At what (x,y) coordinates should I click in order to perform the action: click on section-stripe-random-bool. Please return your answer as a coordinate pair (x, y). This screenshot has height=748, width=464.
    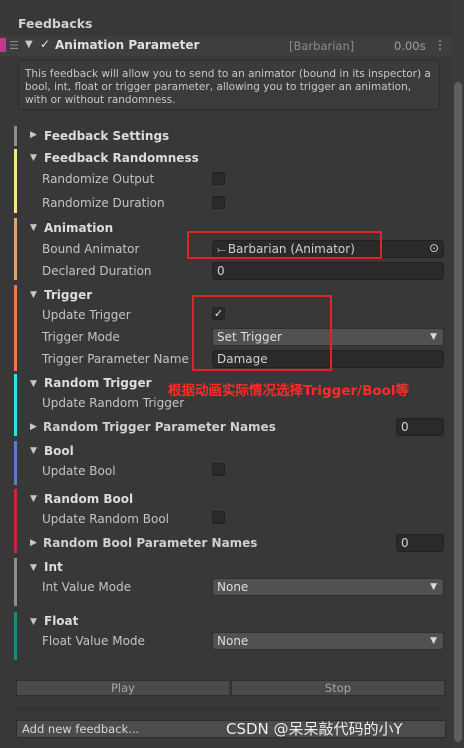
    Looking at the image, I should click on (15, 521).